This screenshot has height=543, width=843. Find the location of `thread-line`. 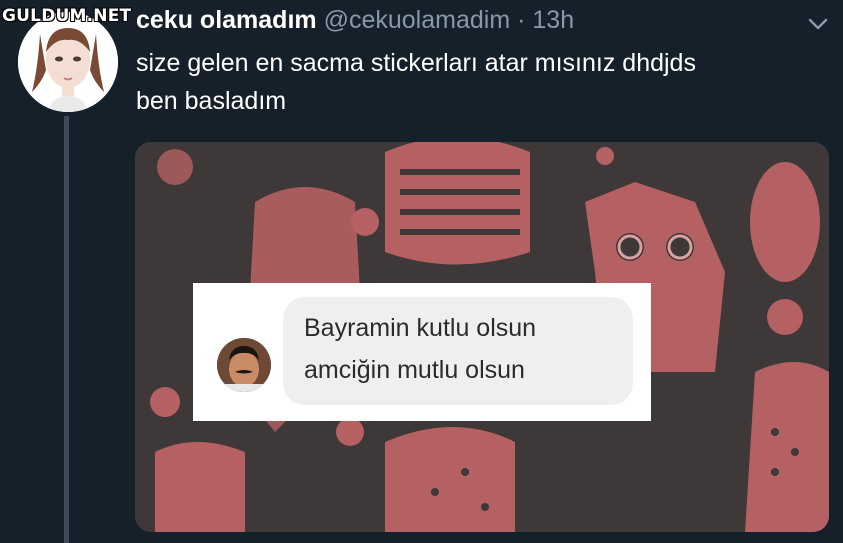

thread-line is located at coordinates (66, 329).